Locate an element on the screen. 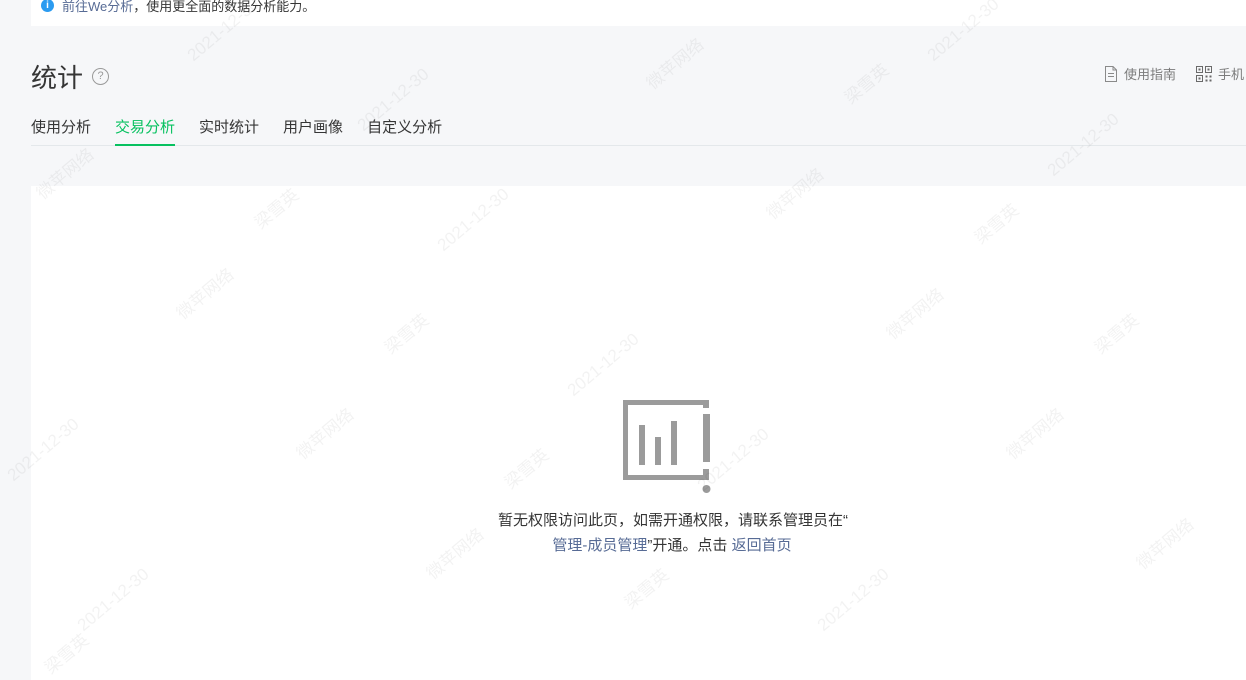 This screenshot has height=680, width=1246. message-line-1: 暂无权限访问此页，如需开通权限，请联系管理员在“ is located at coordinates (673, 520).